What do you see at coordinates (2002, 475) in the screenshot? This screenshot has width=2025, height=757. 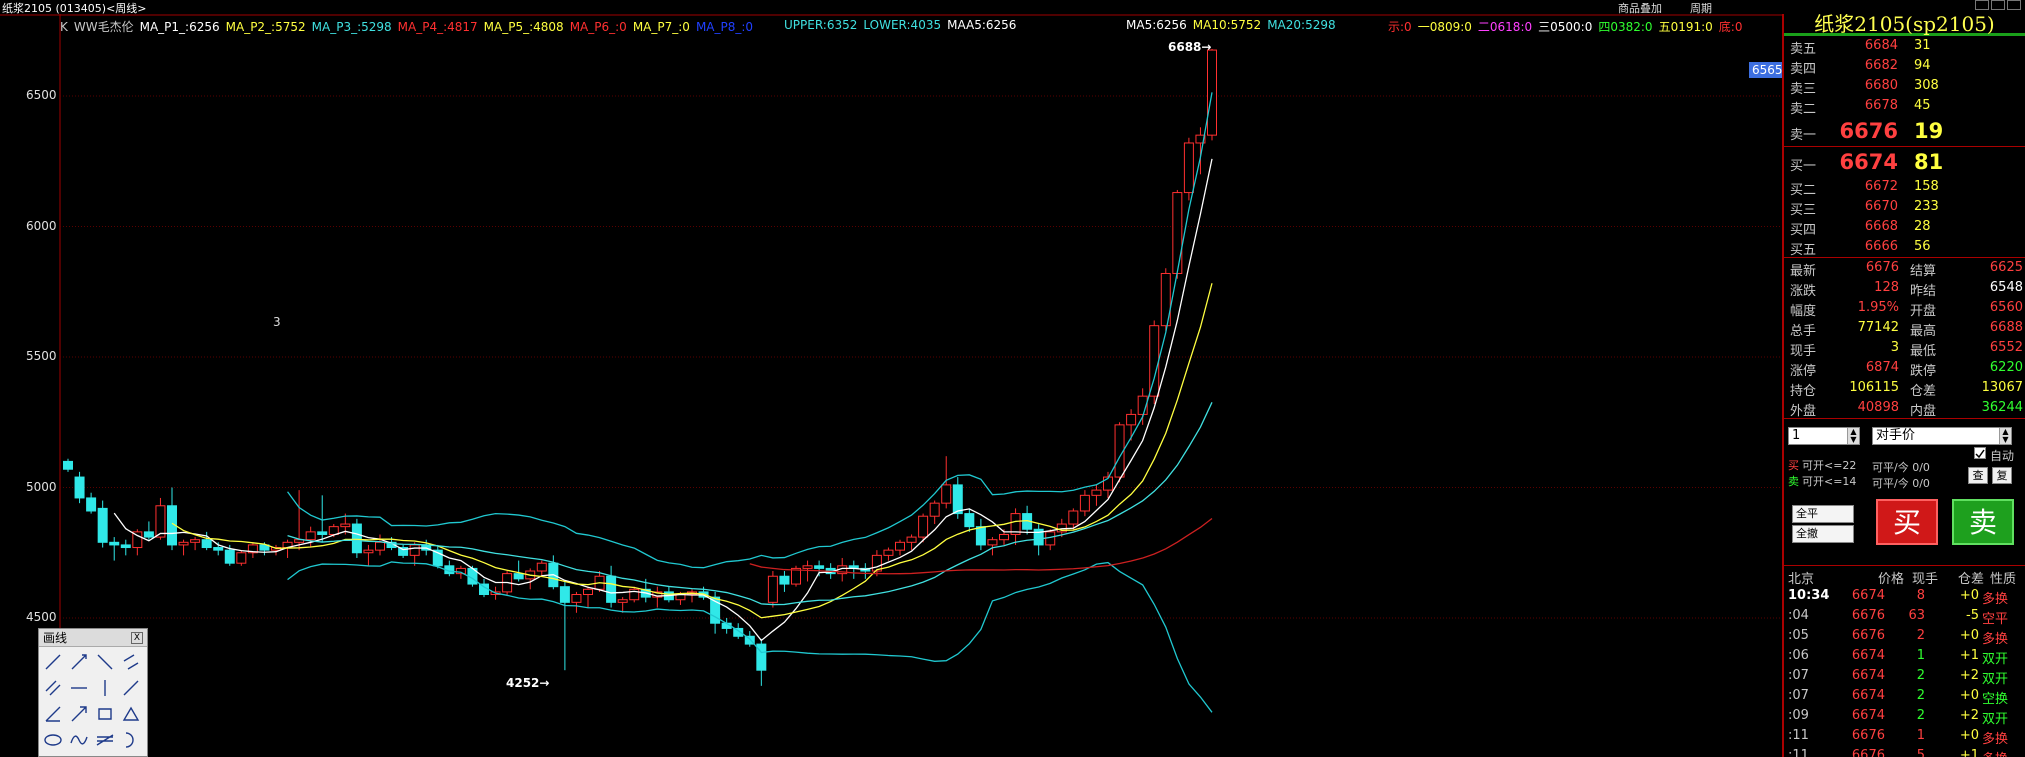 I see `repeat-button: 复` at bounding box center [2002, 475].